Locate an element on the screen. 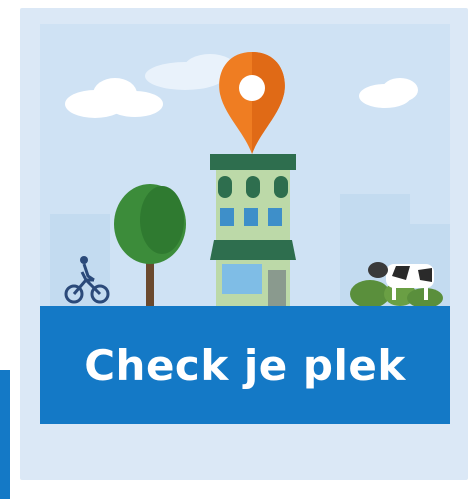  banner-title: Check je plek is located at coordinates (245, 365).